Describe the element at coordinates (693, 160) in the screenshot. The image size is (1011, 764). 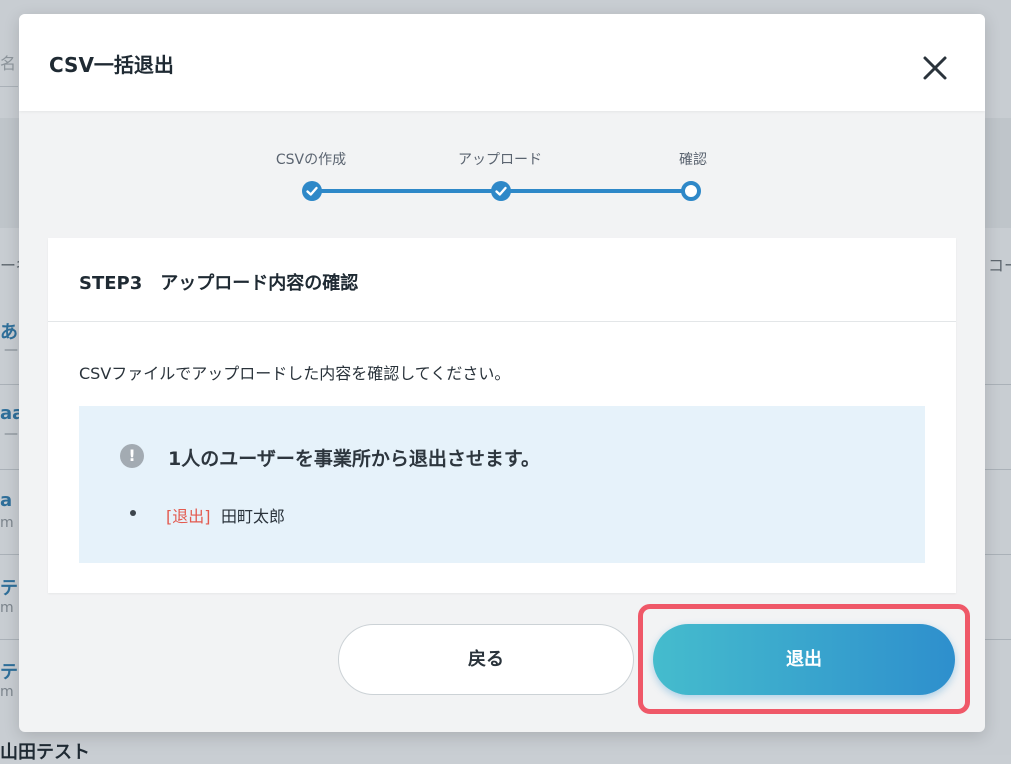
I see `step-label-confirm: 確認` at that location.